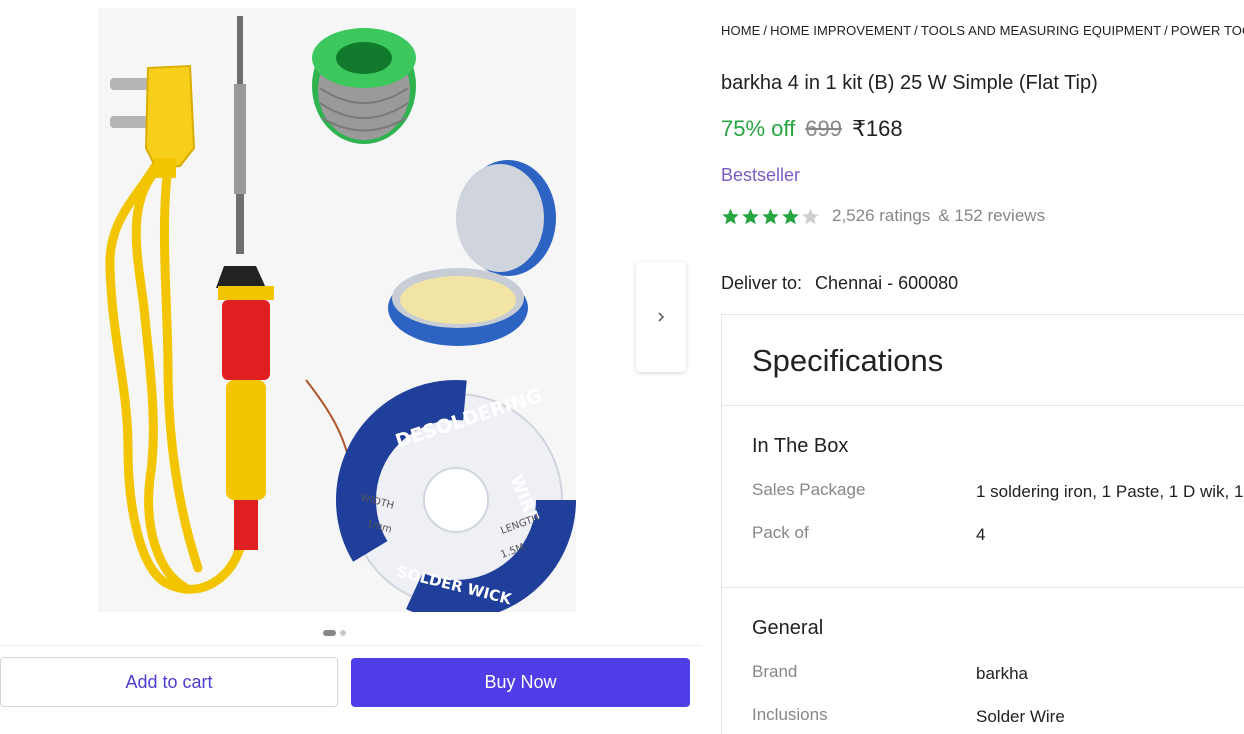 The width and height of the screenshot is (1244, 734). I want to click on original-price: 699, so click(823, 128).